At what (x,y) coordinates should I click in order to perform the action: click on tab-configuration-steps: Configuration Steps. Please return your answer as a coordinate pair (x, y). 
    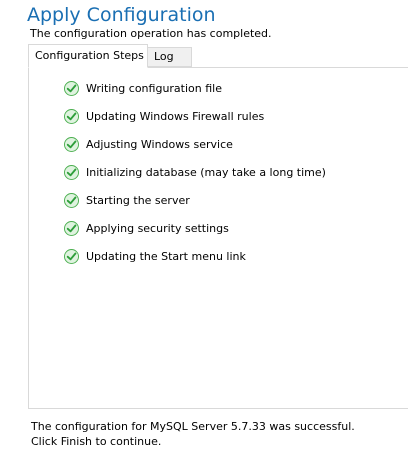
    Looking at the image, I should click on (88, 56).